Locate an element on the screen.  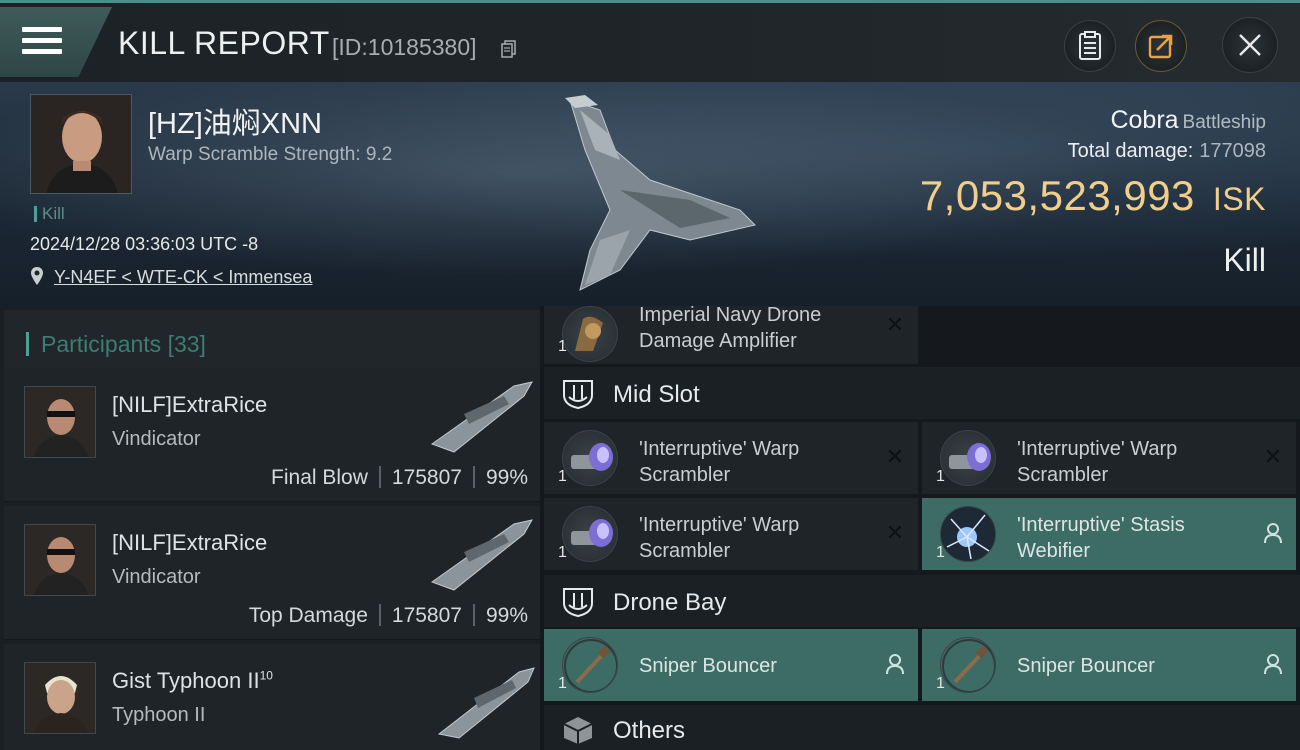
total-damage-label: Total damage: is located at coordinates (1130, 151).